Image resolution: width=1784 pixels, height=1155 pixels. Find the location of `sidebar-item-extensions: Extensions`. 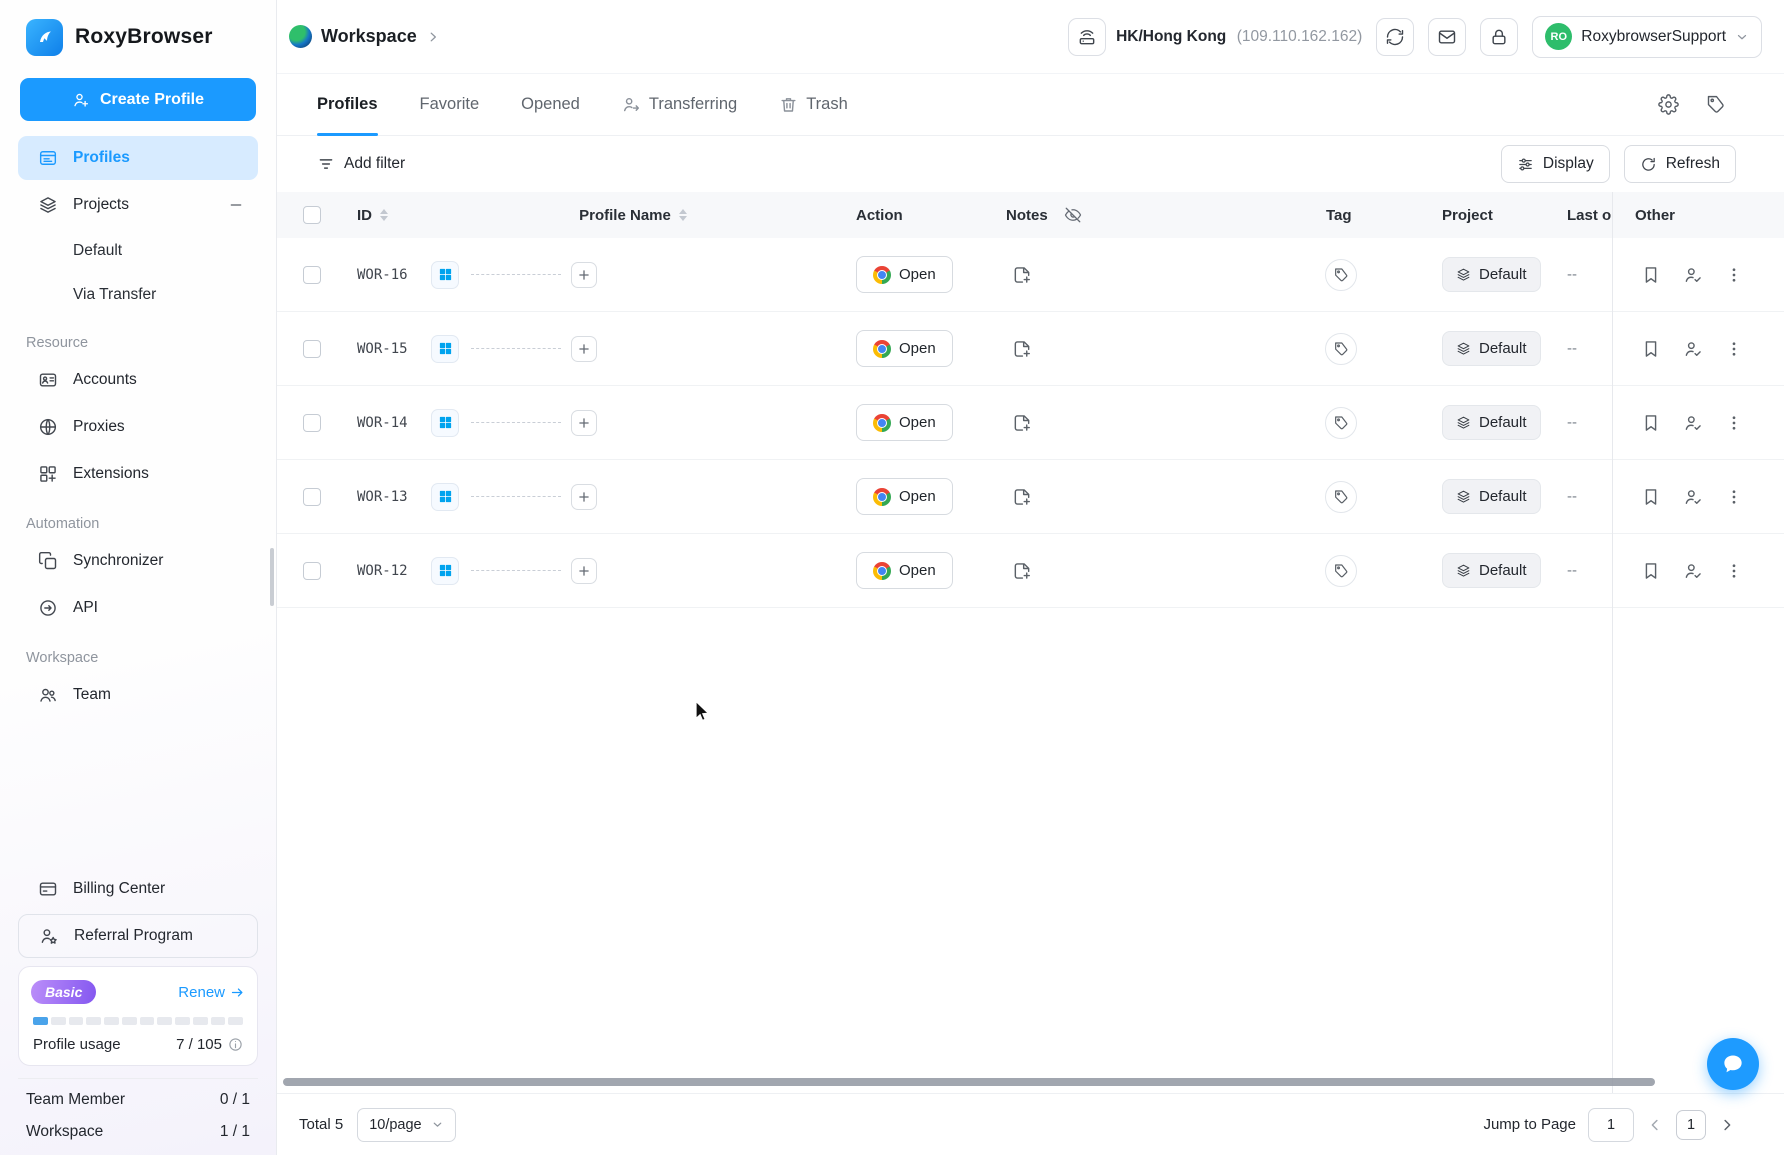

sidebar-item-extensions: Extensions is located at coordinates (138, 474).